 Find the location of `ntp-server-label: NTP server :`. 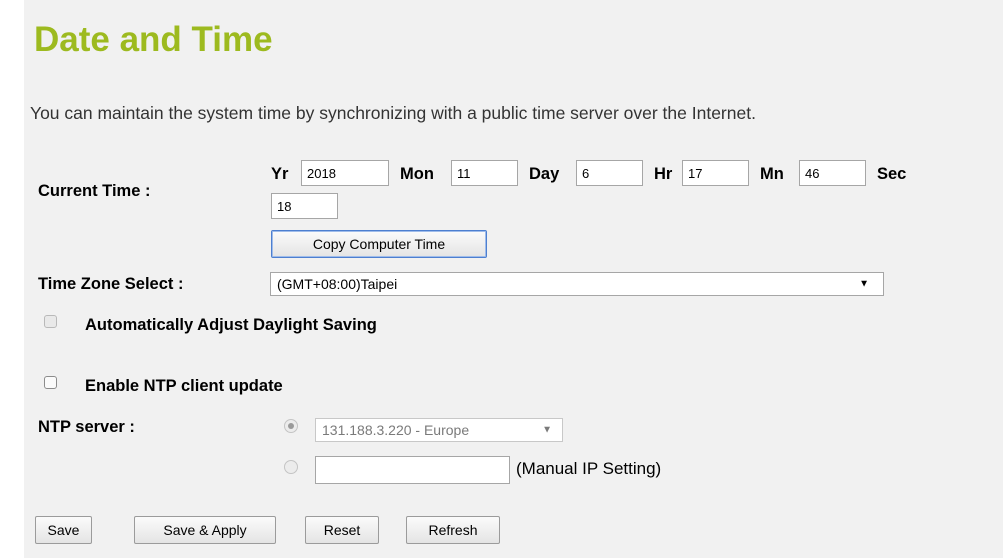

ntp-server-label: NTP server : is located at coordinates (86, 427).